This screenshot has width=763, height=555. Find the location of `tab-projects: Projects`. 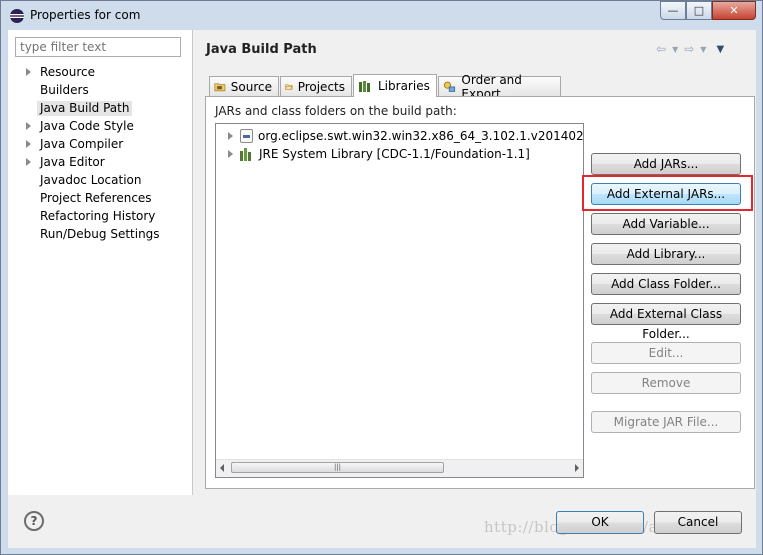

tab-projects: Projects is located at coordinates (316, 86).